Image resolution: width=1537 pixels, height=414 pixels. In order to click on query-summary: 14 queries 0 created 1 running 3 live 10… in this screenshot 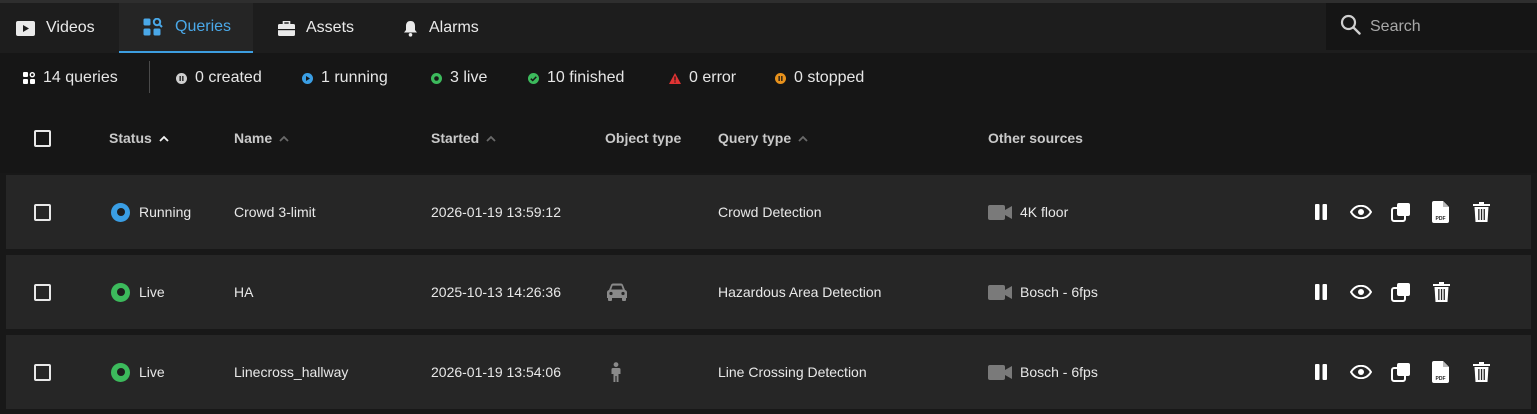, I will do `click(768, 78)`.